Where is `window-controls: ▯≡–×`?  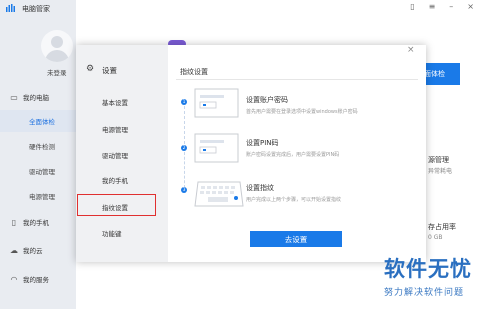 window-controls: ▯≡–× is located at coordinates (449, 6).